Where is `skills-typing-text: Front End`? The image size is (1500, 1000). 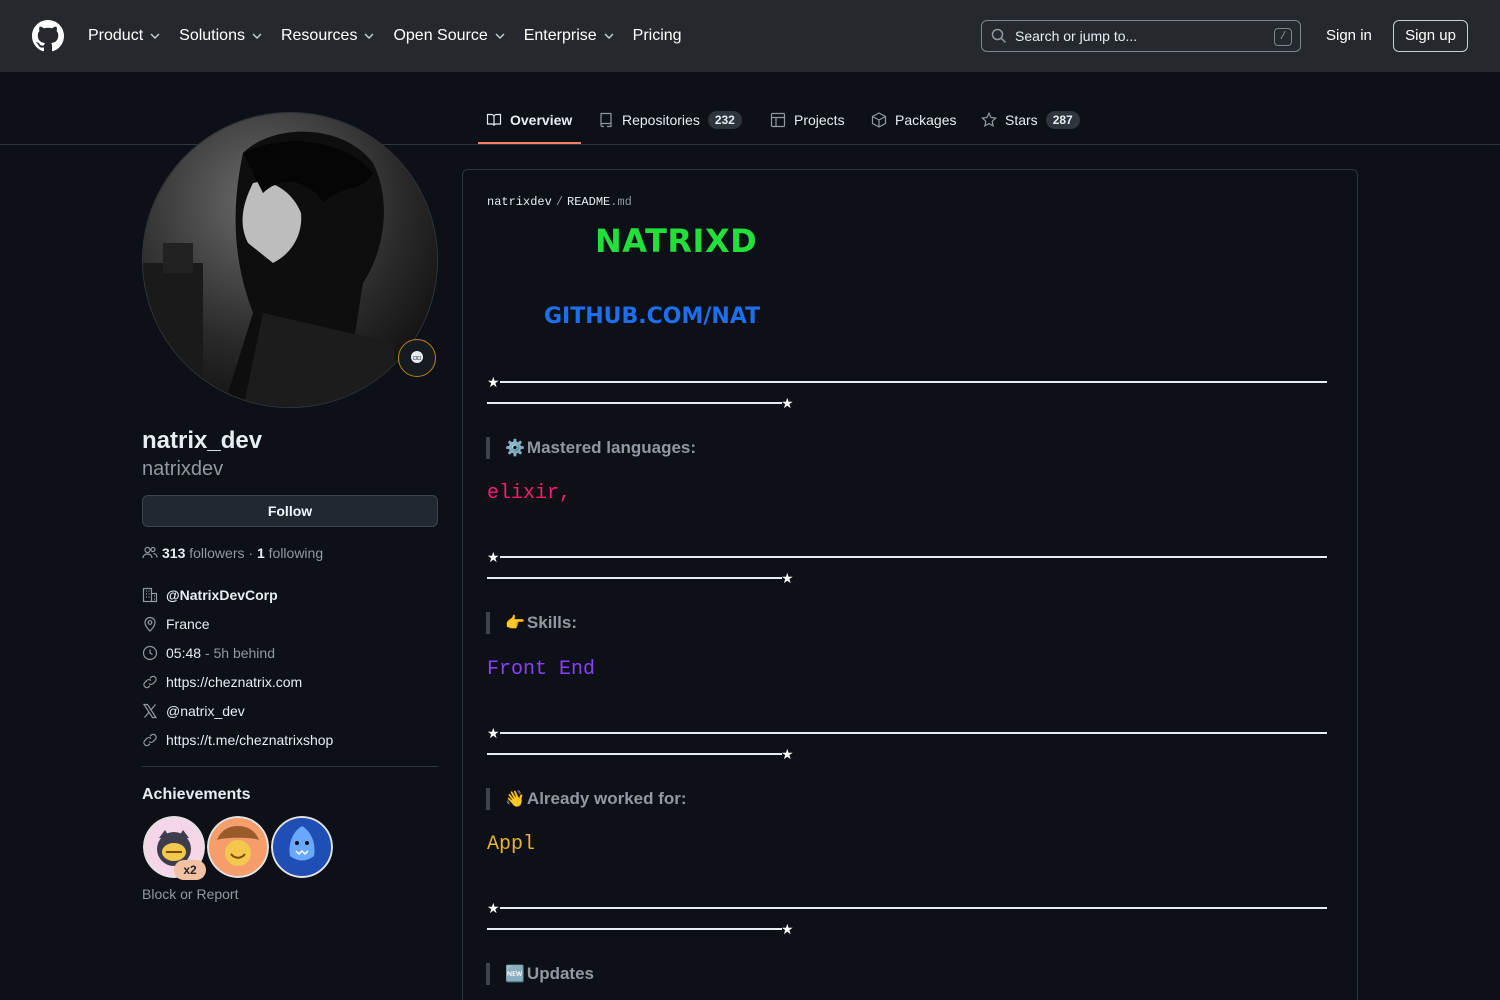
skills-typing-text: Front End is located at coordinates (541, 669).